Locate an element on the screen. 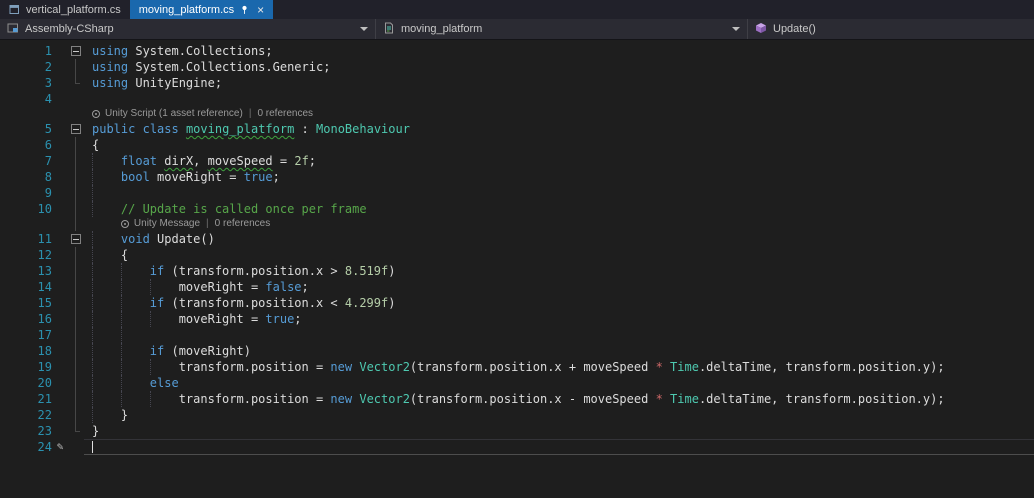  line-number: 4 is located at coordinates (26, 99).